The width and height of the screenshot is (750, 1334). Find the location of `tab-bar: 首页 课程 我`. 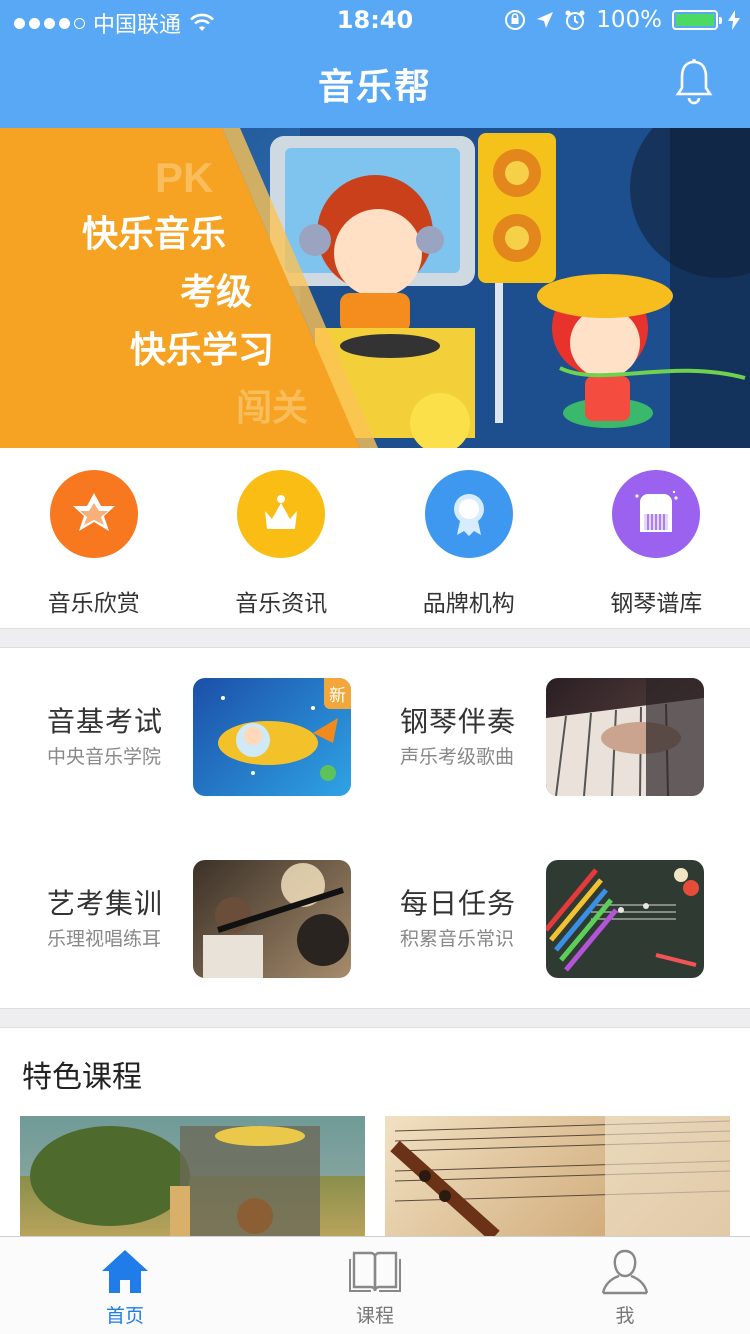

tab-bar: 首页 课程 我 is located at coordinates (375, 1285).